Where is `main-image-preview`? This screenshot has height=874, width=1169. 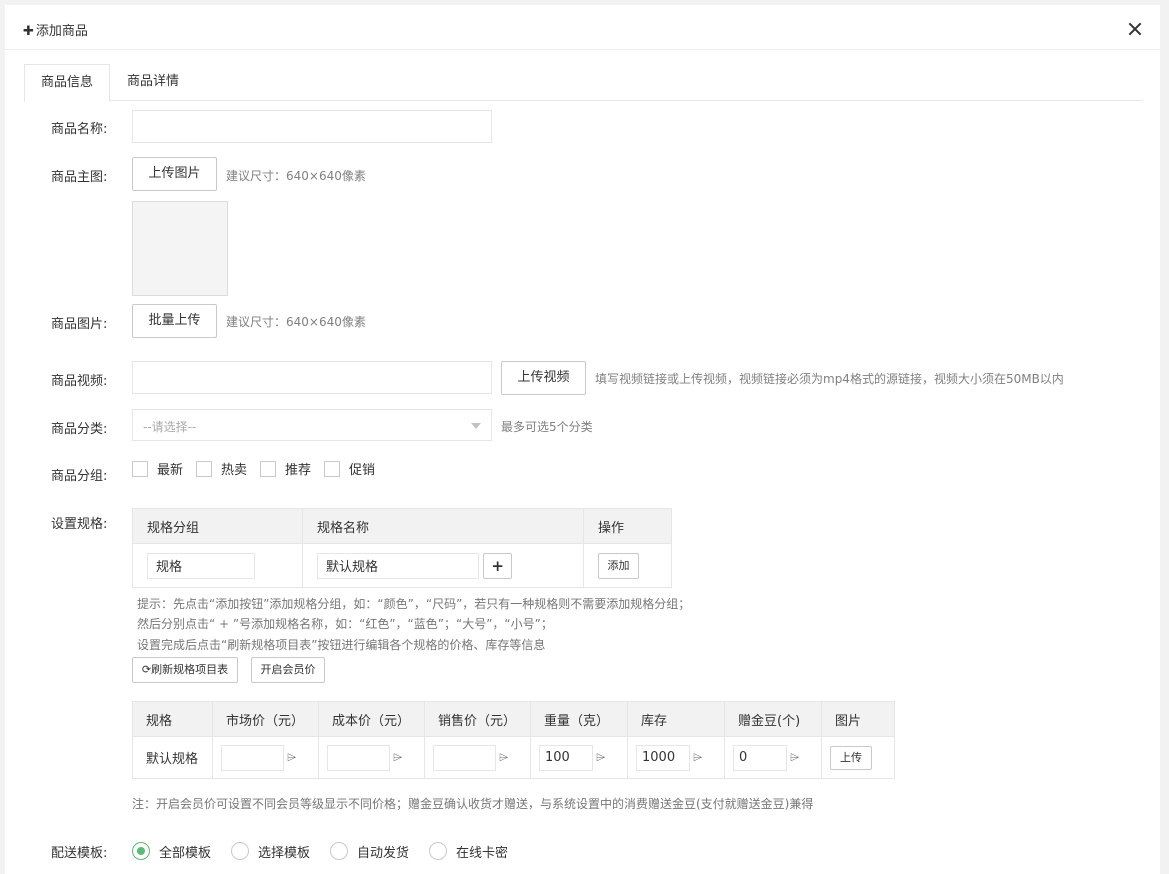 main-image-preview is located at coordinates (180, 248).